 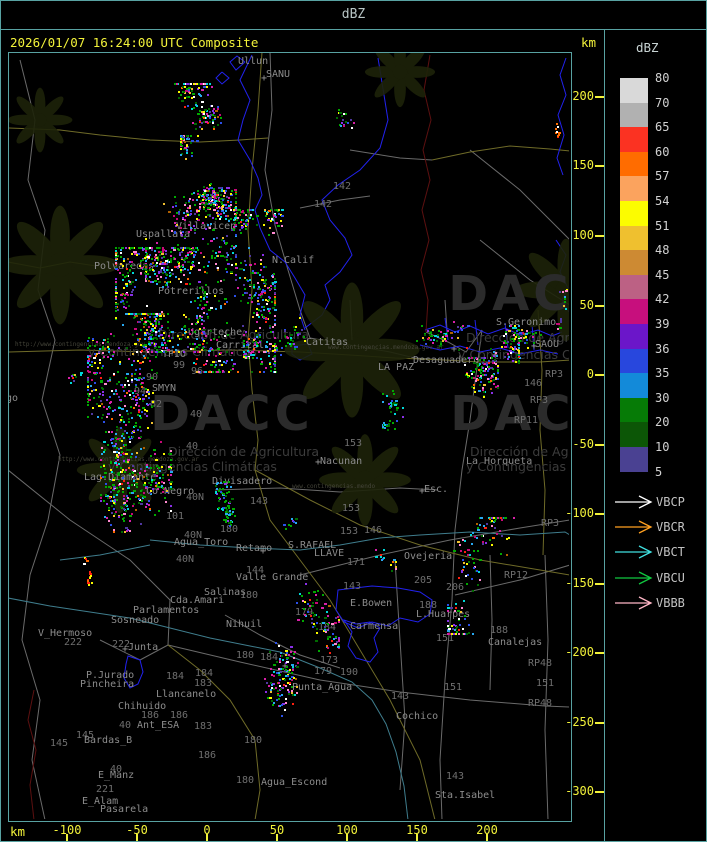 What do you see at coordinates (583, 165) in the screenshot?
I see `y-axis-tick-label: 150` at bounding box center [583, 165].